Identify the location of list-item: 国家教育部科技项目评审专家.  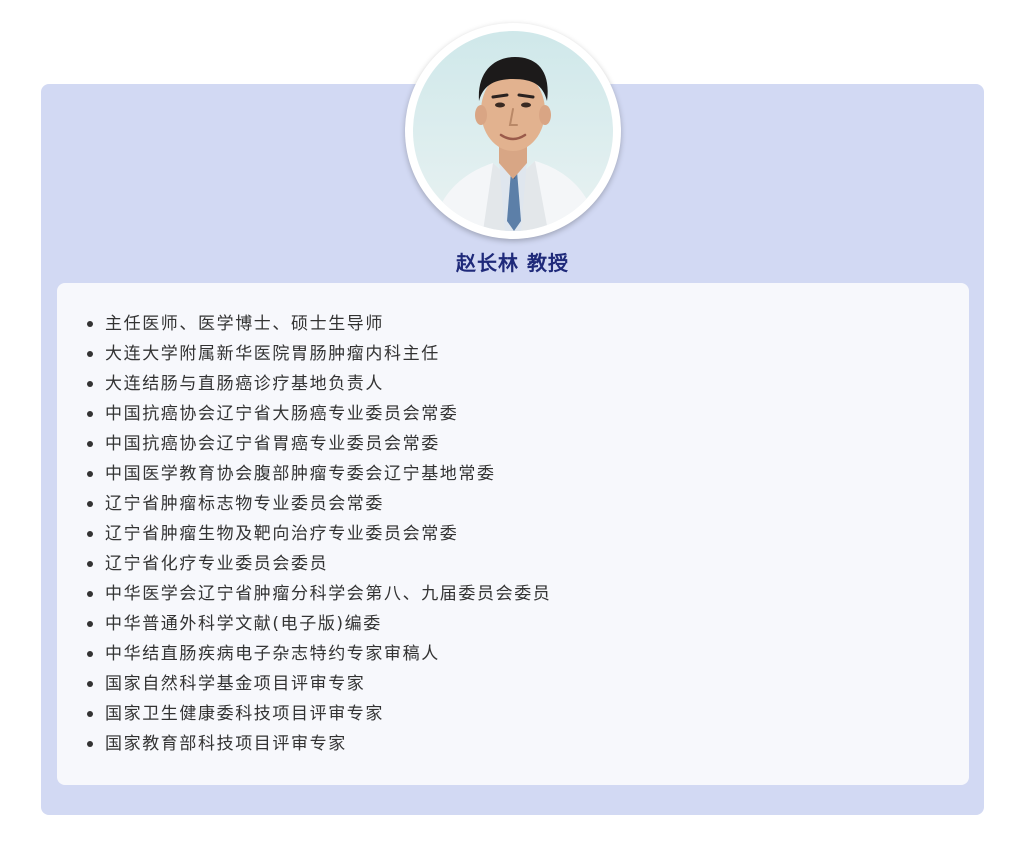
(319, 744).